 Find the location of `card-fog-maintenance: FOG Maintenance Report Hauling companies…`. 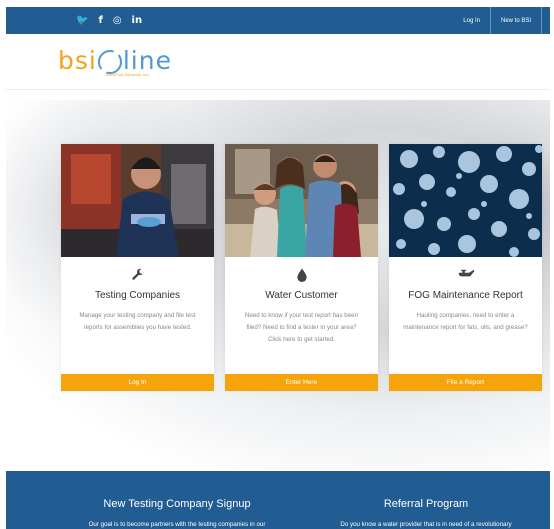

card-fog-maintenance: FOG Maintenance Report Hauling companies… is located at coordinates (465, 267).